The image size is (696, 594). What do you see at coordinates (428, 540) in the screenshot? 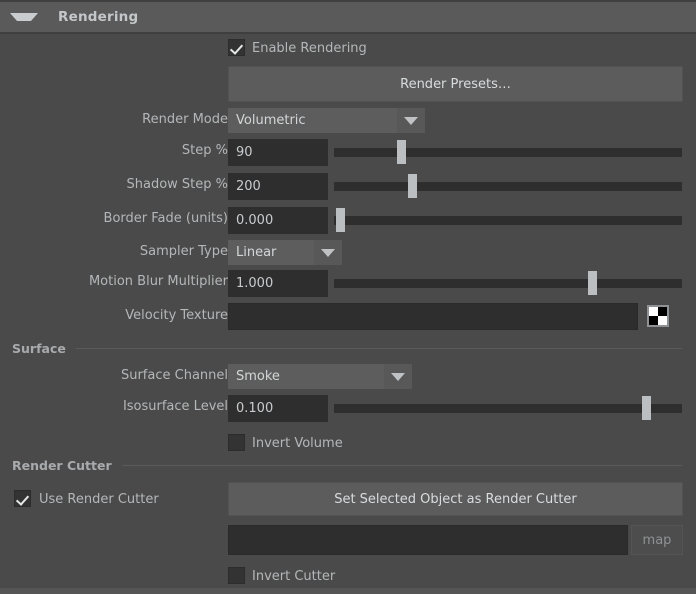
I see `cutter-object-input` at bounding box center [428, 540].